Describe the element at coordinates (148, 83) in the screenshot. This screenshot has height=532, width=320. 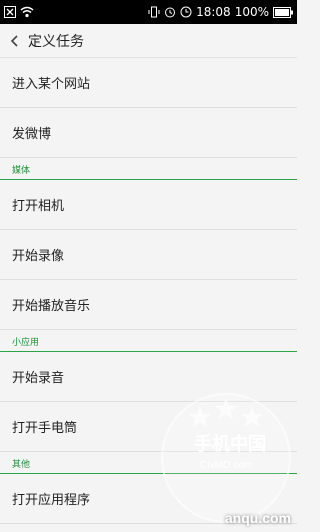
I see `list-item-visit-website: 进入某个网站` at that location.